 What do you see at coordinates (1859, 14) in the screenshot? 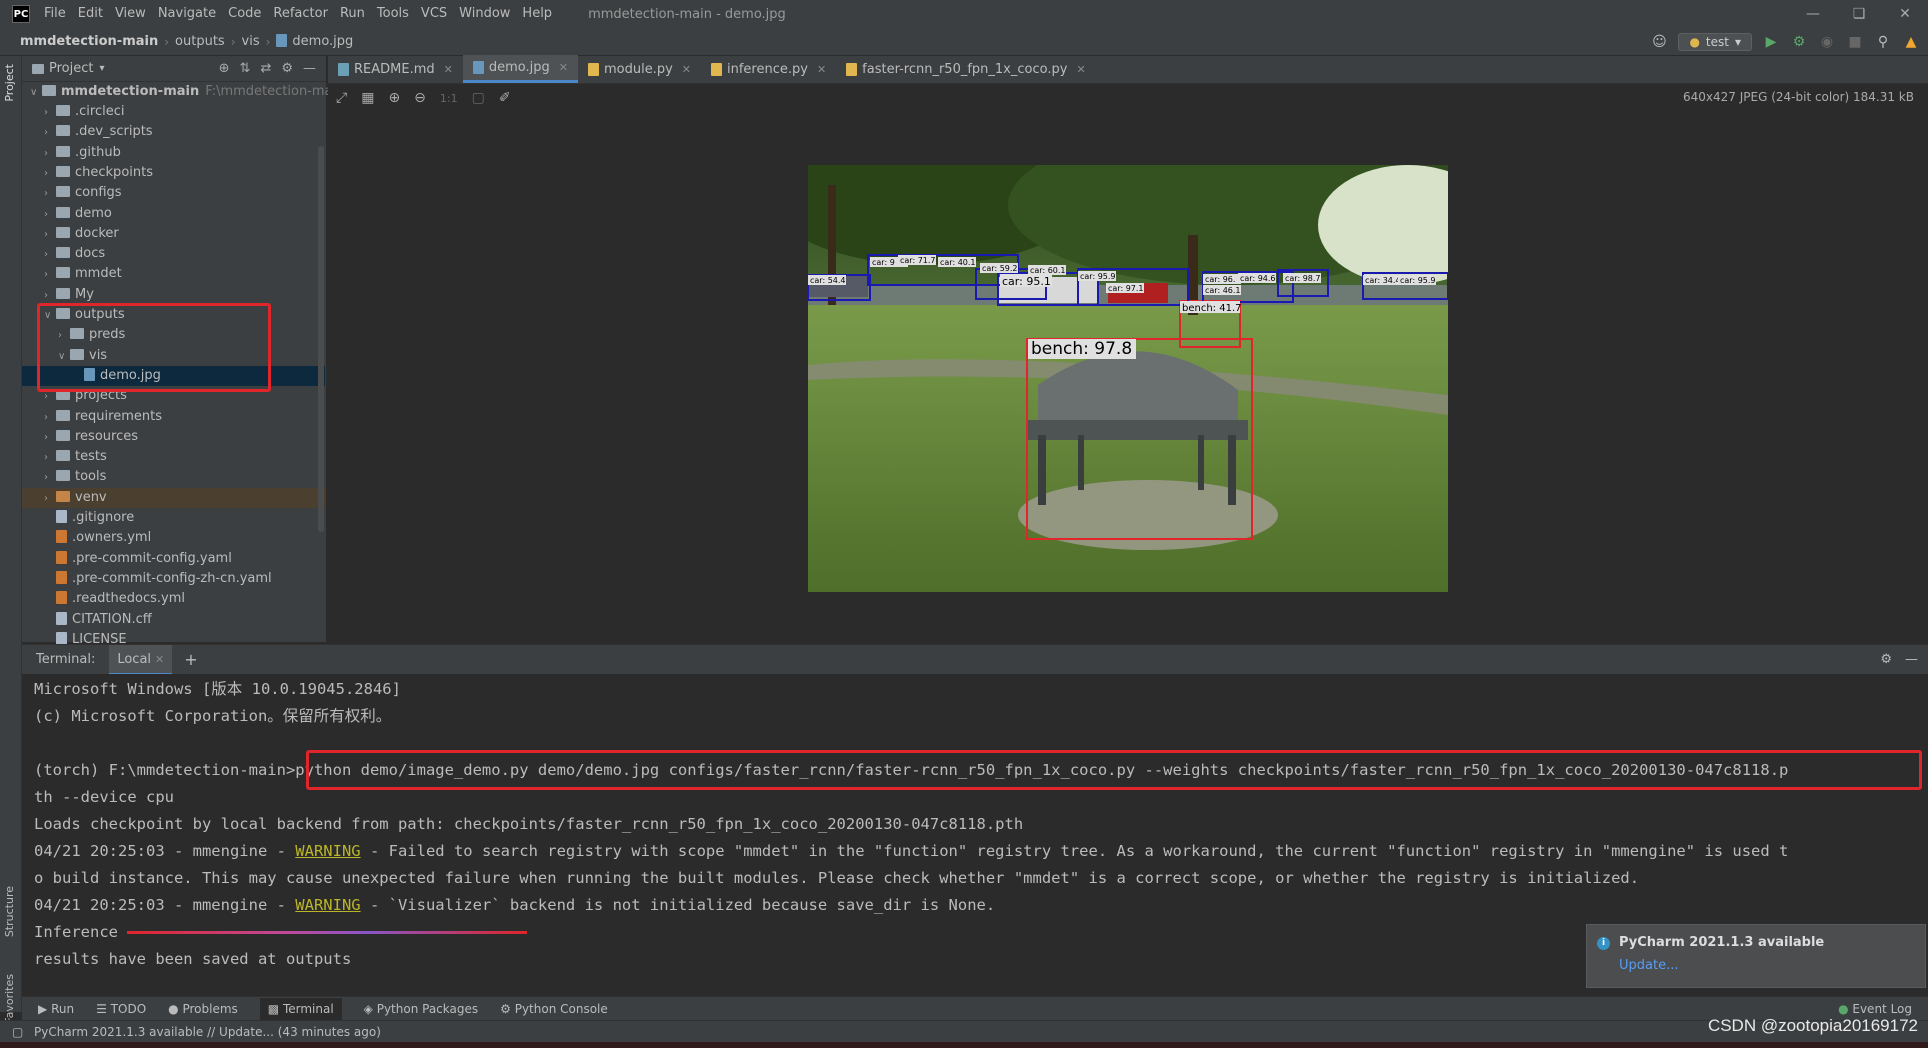
I see `restore-icon: ❏` at bounding box center [1859, 14].